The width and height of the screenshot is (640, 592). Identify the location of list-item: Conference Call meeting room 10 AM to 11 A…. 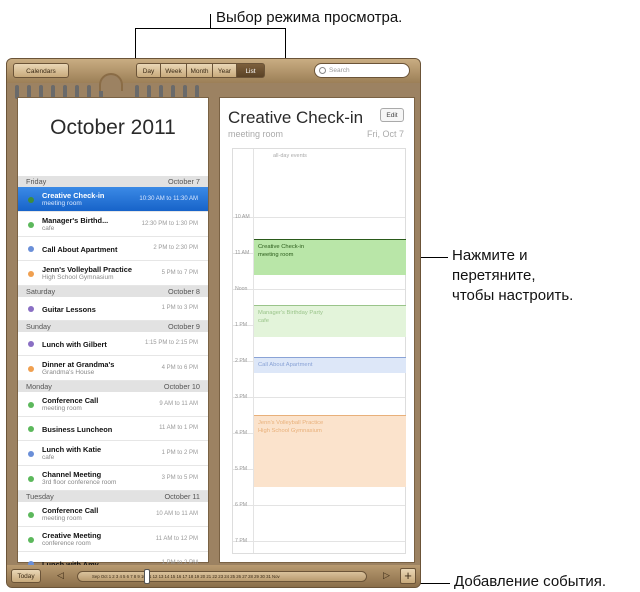
(113, 514).